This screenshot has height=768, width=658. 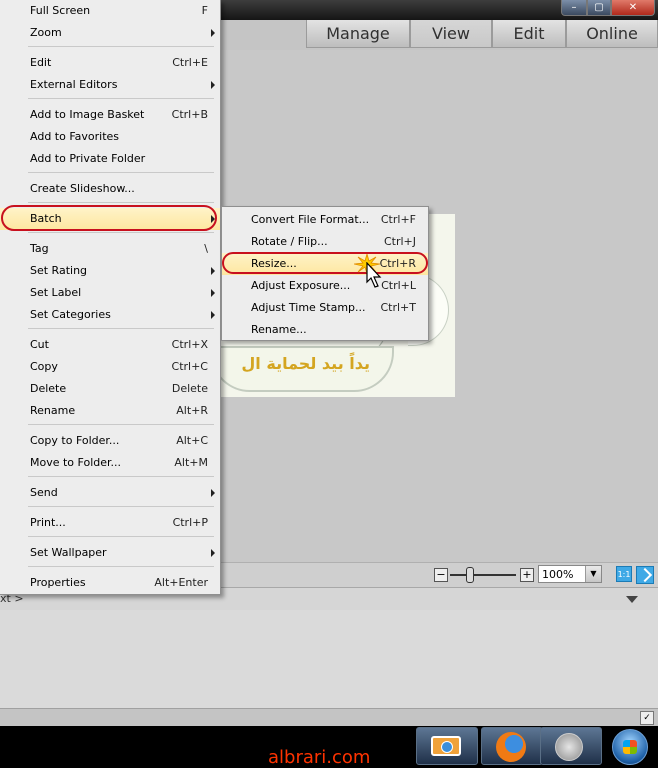 I want to click on submenu-item-adjust-exposure: Adjust Exposure... Ctrl+L, so click(x=325, y=286).